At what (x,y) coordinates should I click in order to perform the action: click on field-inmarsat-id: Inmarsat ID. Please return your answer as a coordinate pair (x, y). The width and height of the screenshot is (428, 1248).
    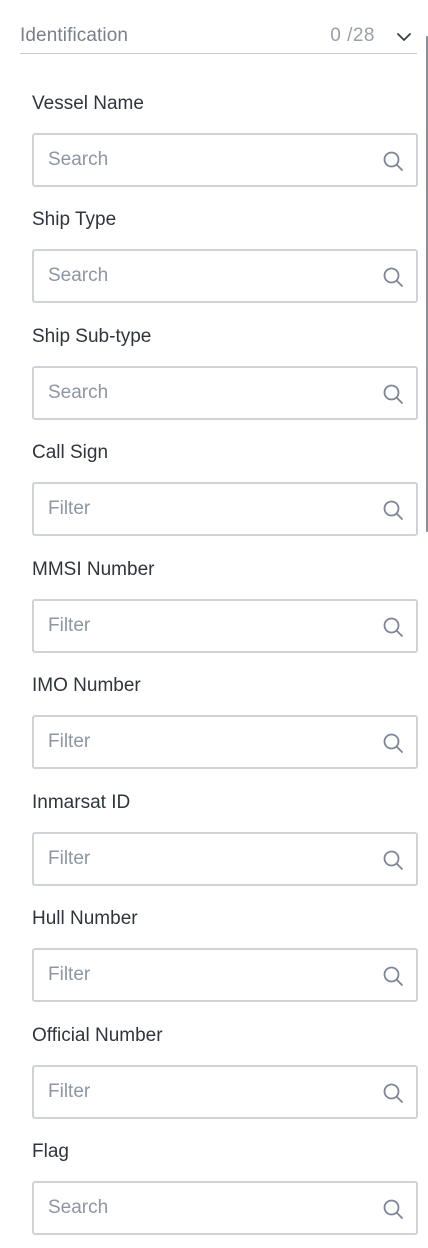
    Looking at the image, I should click on (225, 838).